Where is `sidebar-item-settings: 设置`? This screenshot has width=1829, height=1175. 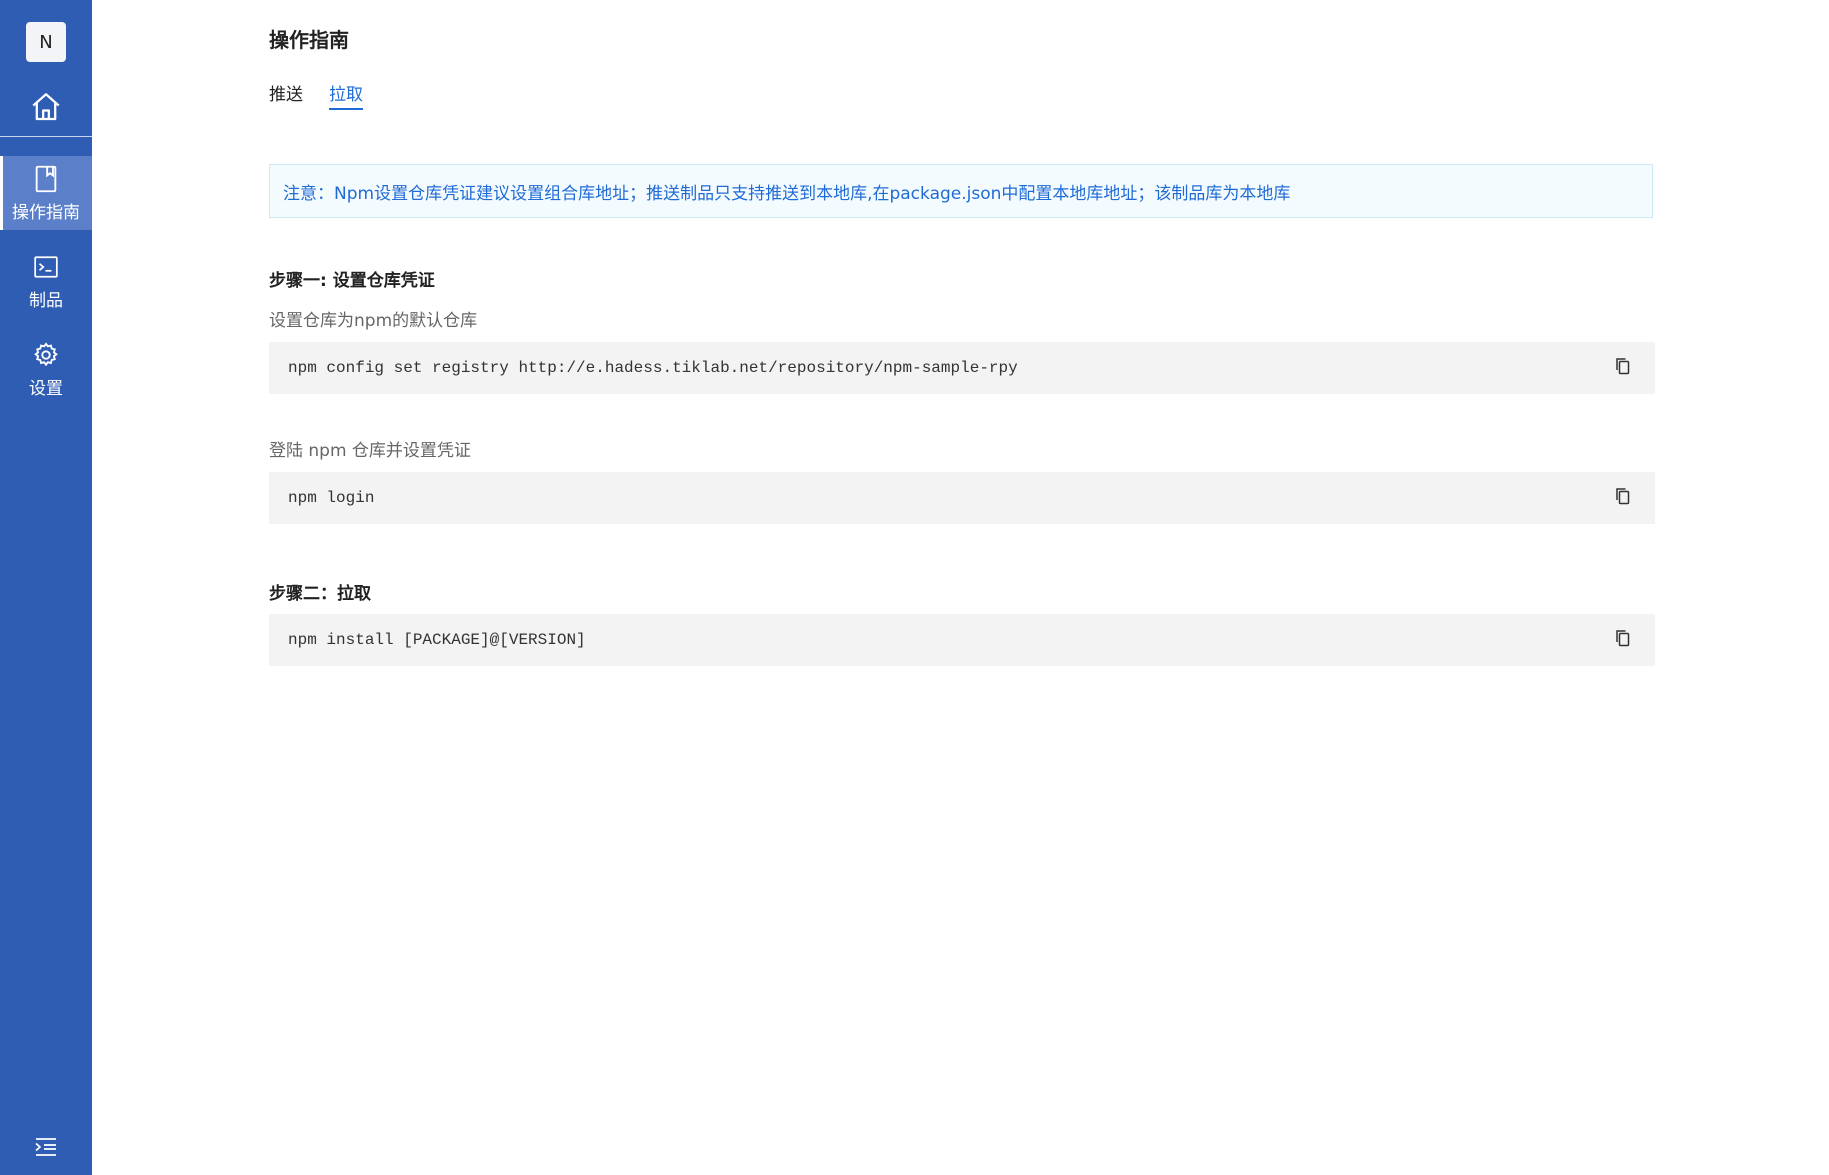
sidebar-item-settings: 设置 is located at coordinates (46, 369).